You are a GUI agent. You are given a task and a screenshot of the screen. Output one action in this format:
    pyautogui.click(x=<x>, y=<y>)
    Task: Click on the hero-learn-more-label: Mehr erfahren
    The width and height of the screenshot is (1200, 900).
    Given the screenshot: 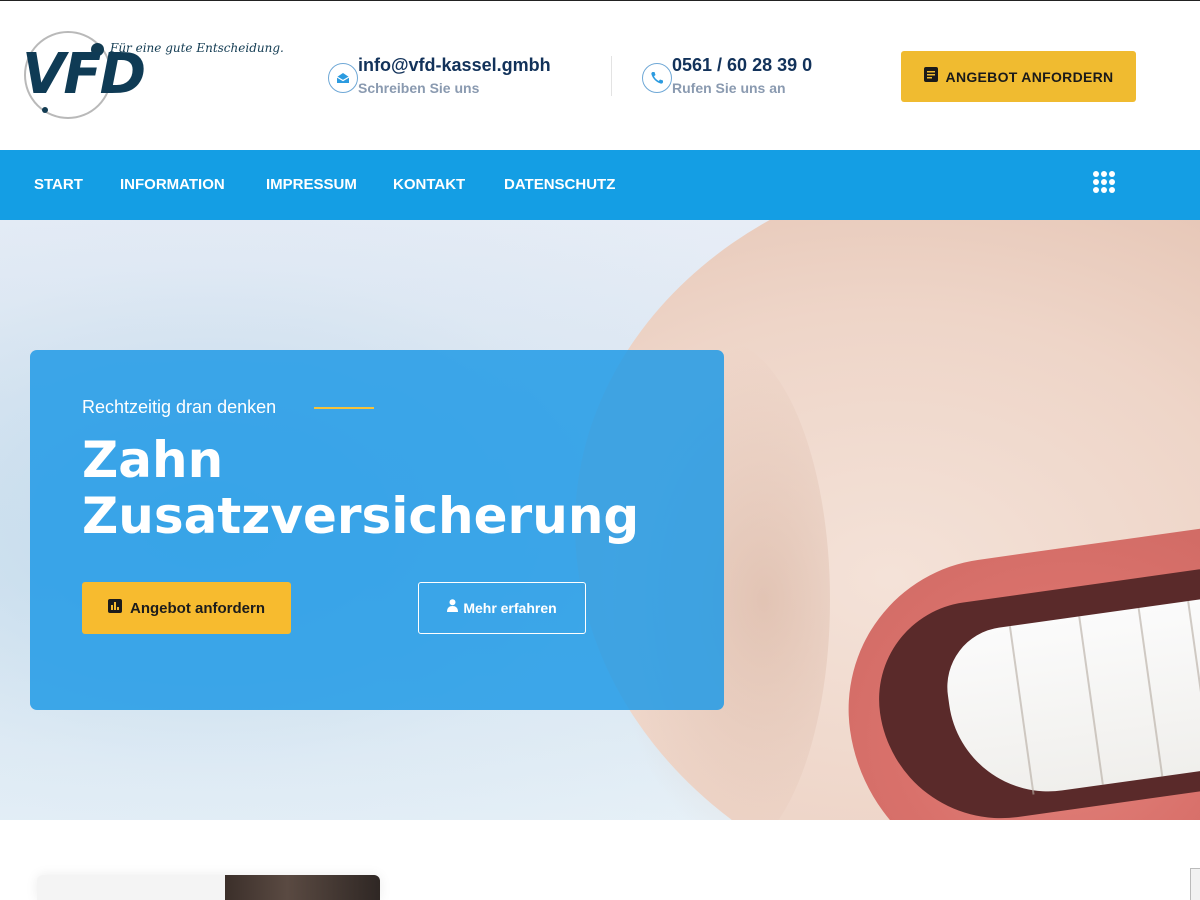 What is the action you would take?
    pyautogui.click(x=510, y=608)
    